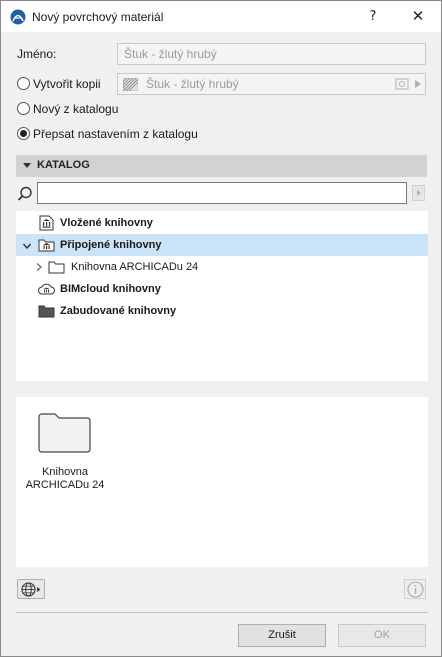 The width and height of the screenshot is (442, 657). What do you see at coordinates (222, 612) in the screenshot?
I see `footer-divider` at bounding box center [222, 612].